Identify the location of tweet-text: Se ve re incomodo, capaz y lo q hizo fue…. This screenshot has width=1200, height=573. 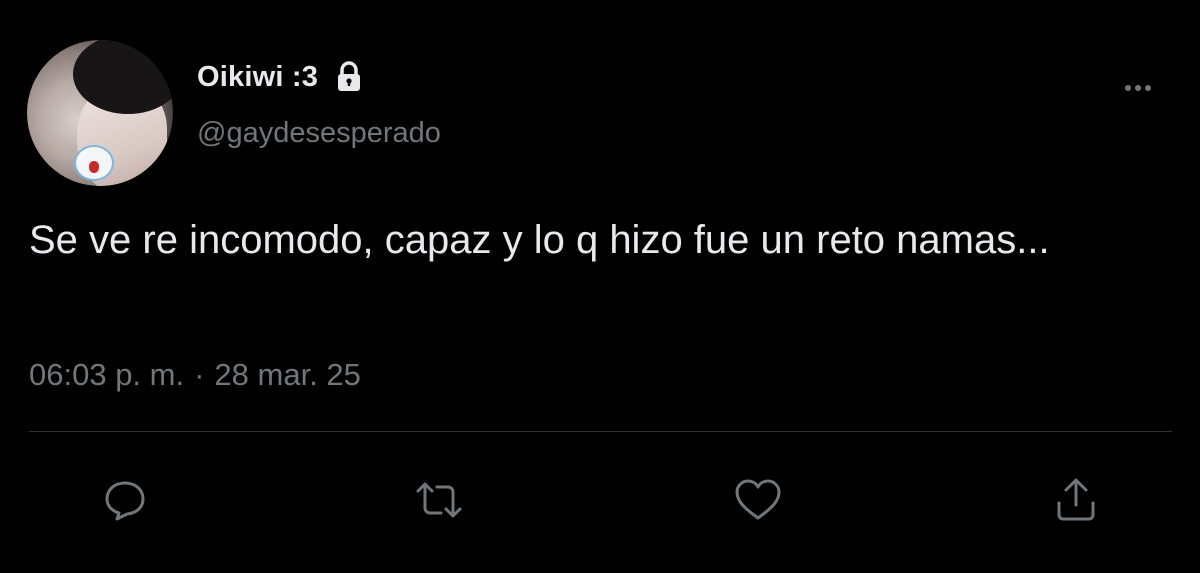
(539, 240).